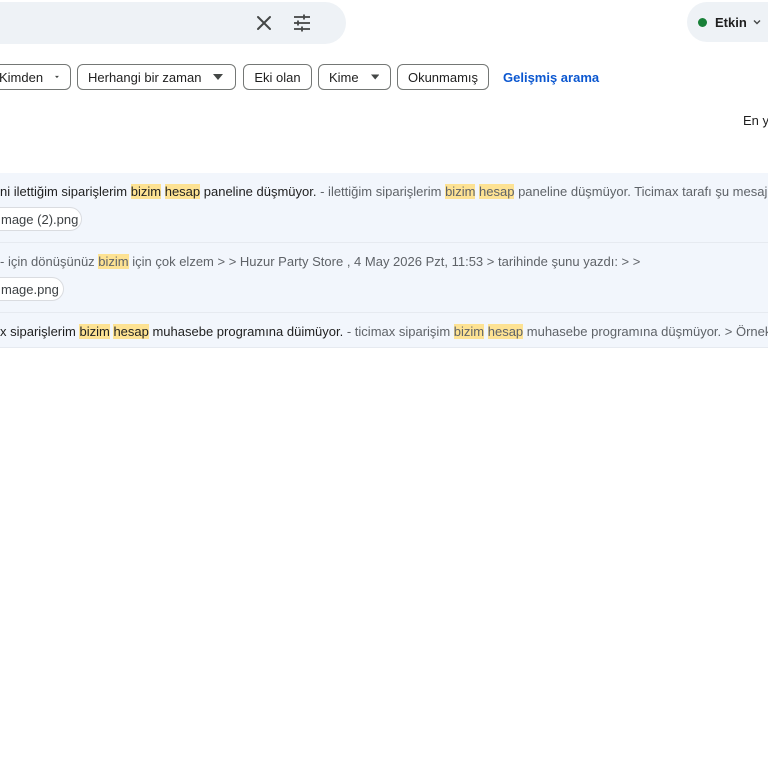 This screenshot has height=768, width=768. Describe the element at coordinates (551, 77) in the screenshot. I see `advanced-search-link: Gelişmiş arama` at that location.